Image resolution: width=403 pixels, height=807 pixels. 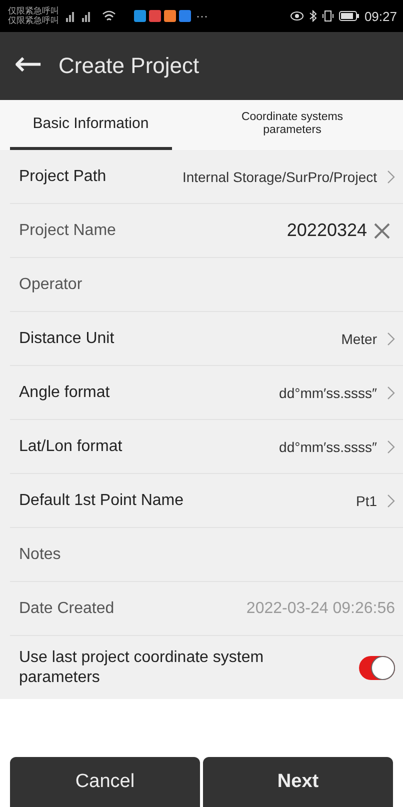 I want to click on field-label: Project Name, so click(x=67, y=231).